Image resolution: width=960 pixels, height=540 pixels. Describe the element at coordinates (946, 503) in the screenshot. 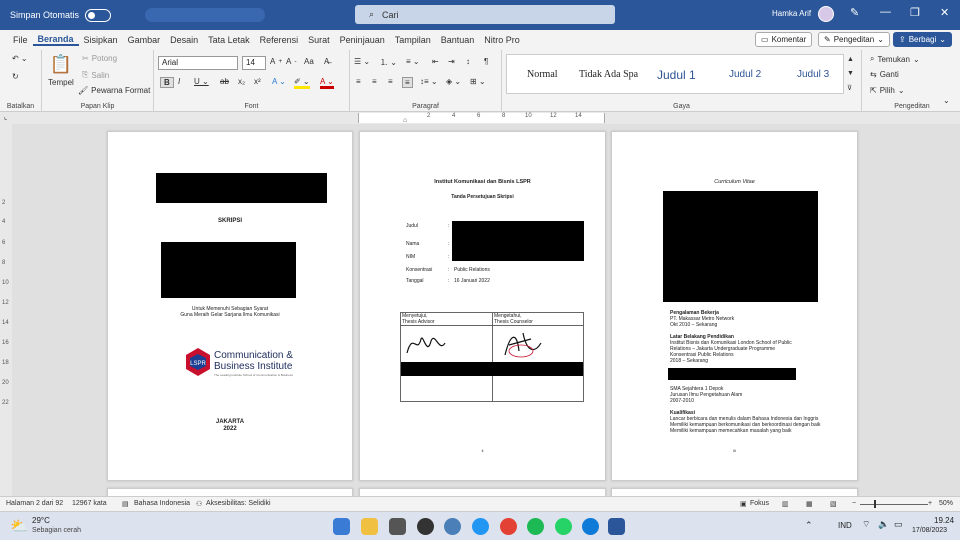

I see `zoom-level: 50%` at that location.